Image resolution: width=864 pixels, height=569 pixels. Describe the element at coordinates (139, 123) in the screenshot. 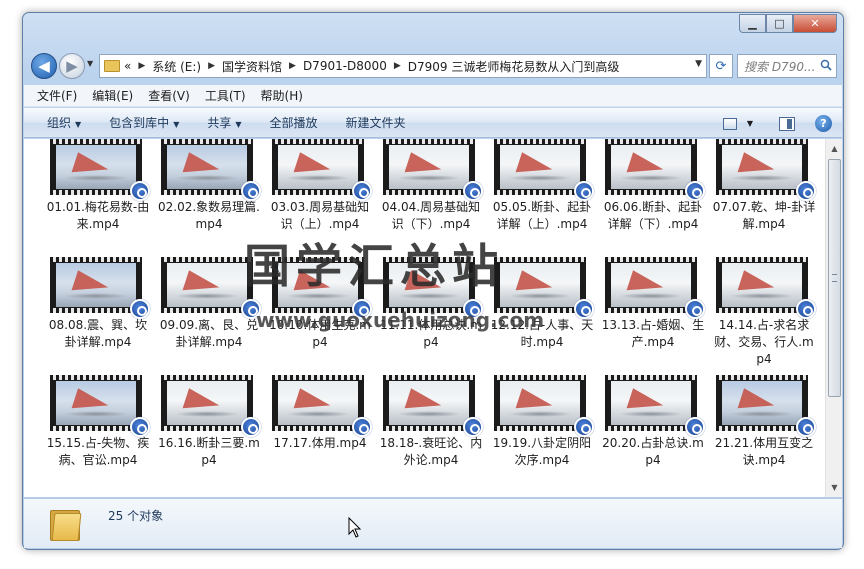

I see `include-in-library-label: 包含到库中` at that location.